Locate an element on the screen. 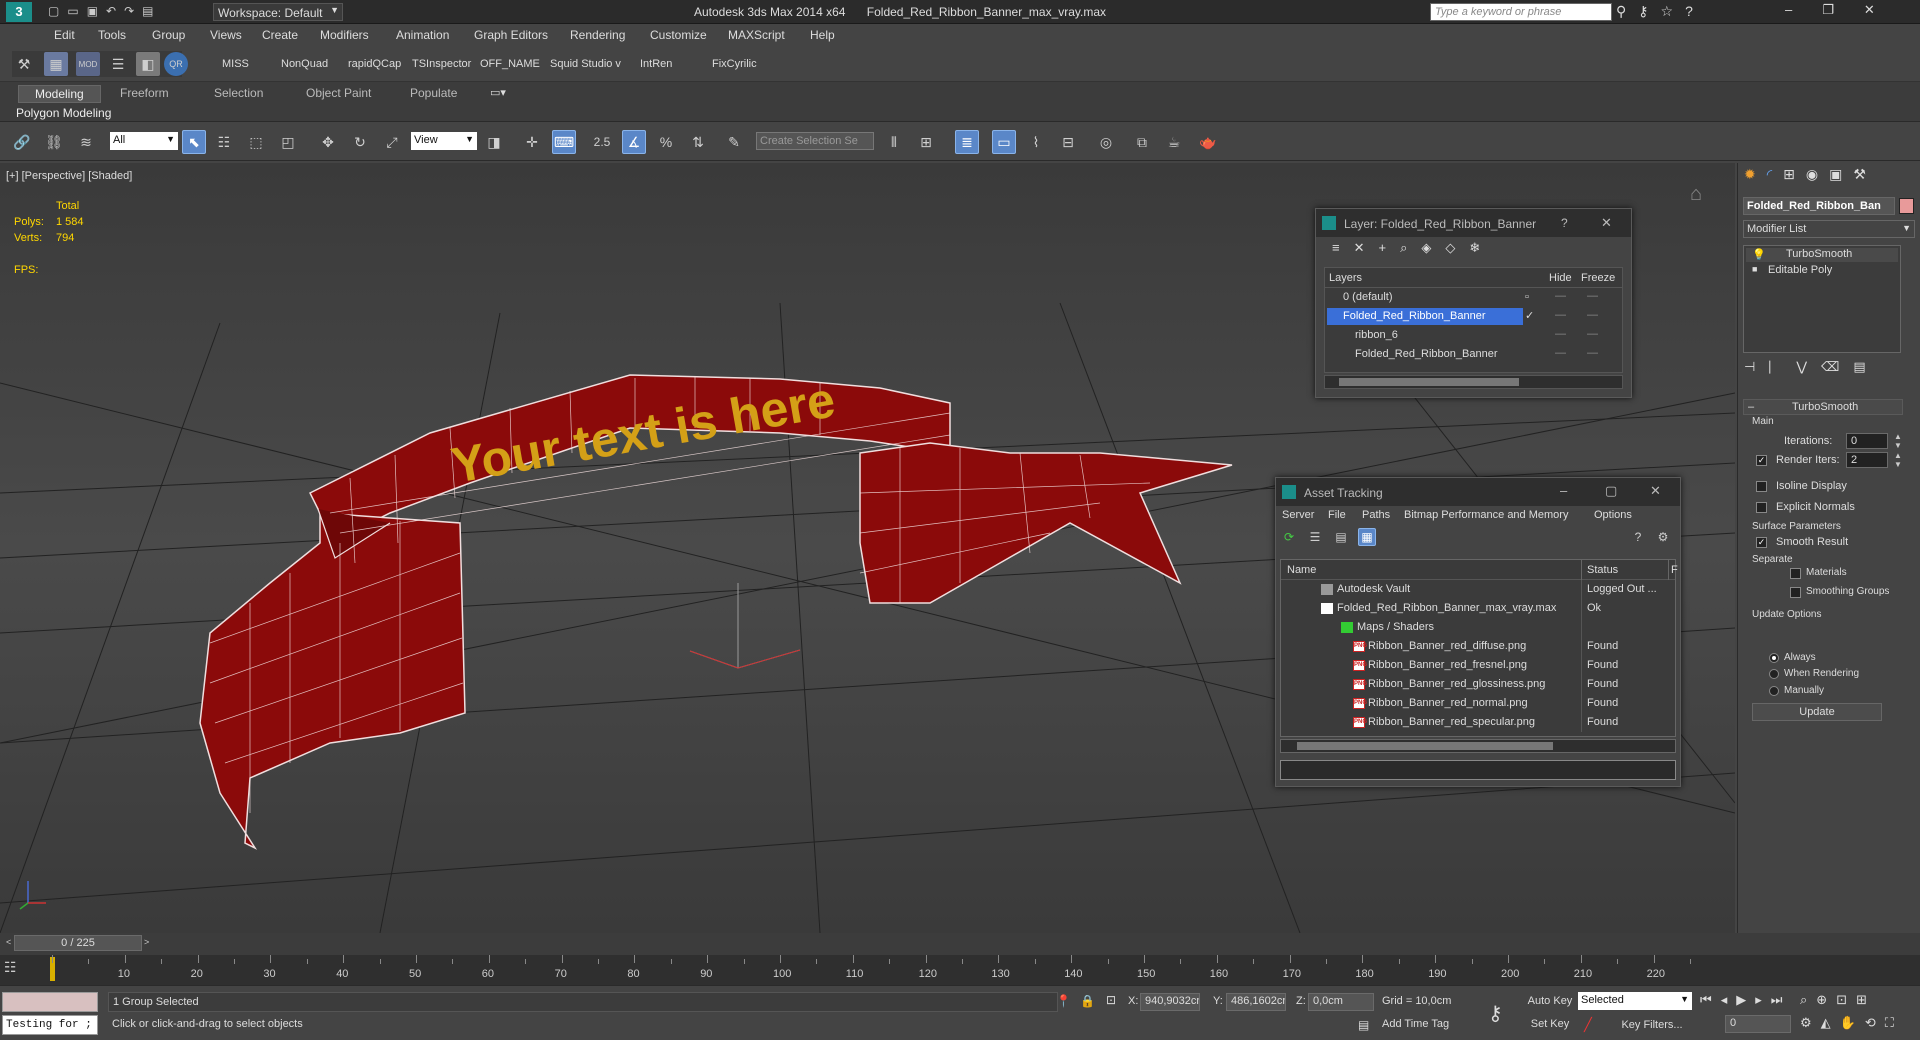  go-to-start-icon: ⏮ is located at coordinates (1710, 999).